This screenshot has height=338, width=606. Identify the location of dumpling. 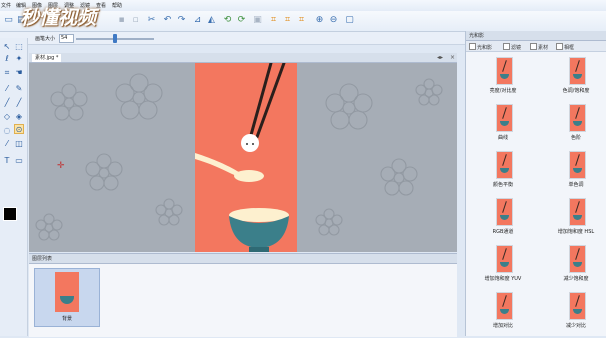
(250, 143).